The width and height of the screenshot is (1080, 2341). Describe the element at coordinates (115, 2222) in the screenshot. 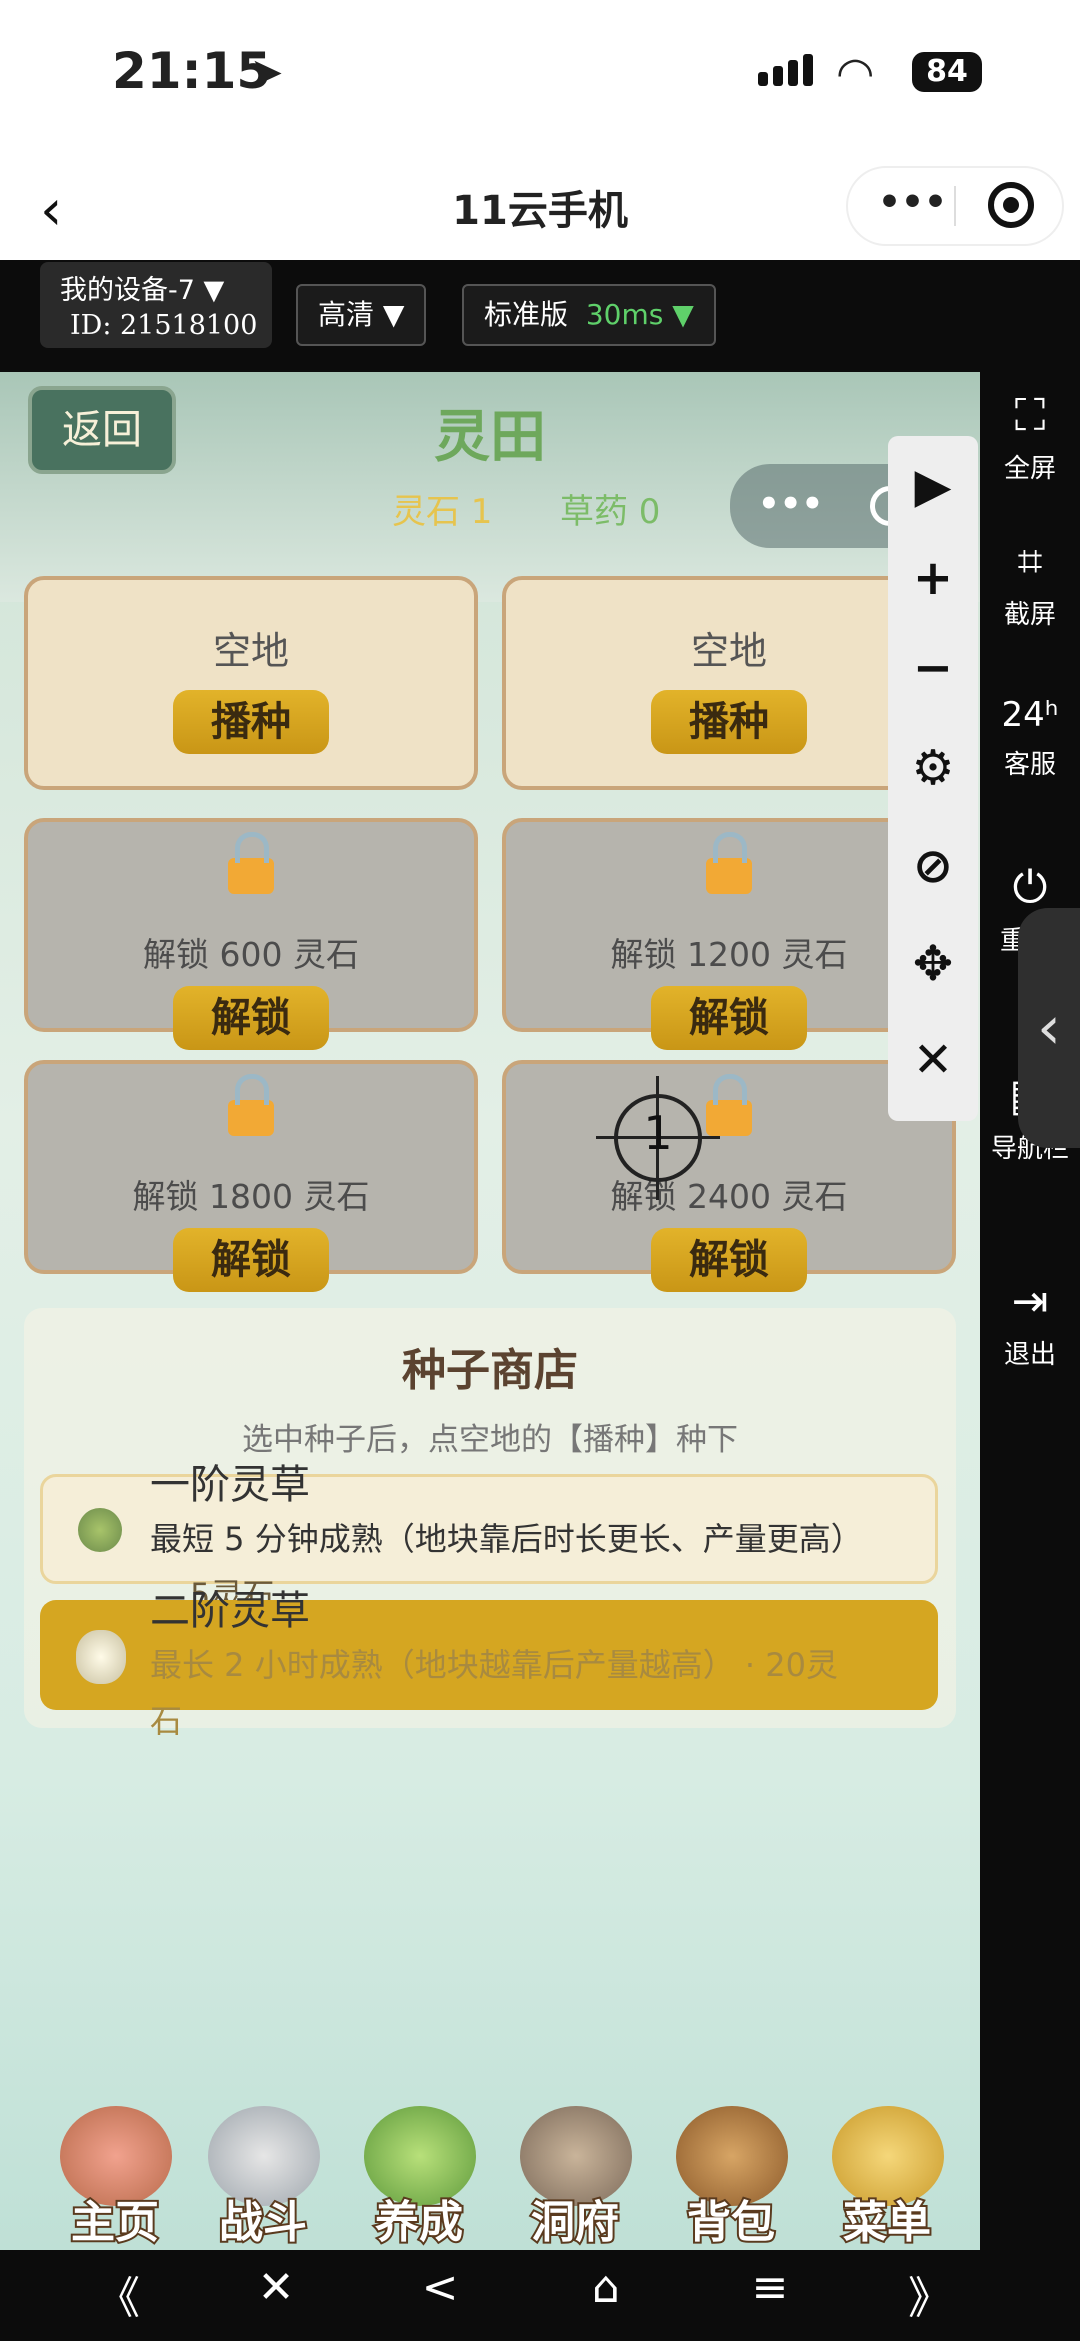

I see `nav-label: 主页` at that location.